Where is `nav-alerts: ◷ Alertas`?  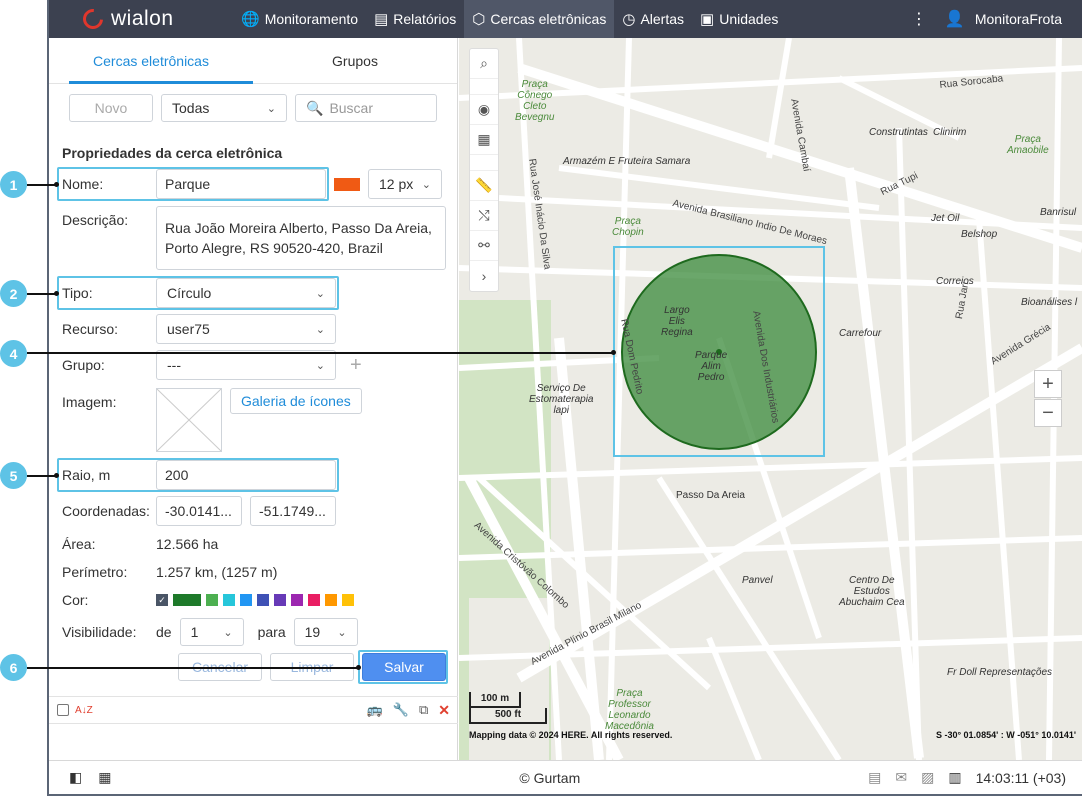
nav-alerts: ◷ Alertas is located at coordinates (653, 19).